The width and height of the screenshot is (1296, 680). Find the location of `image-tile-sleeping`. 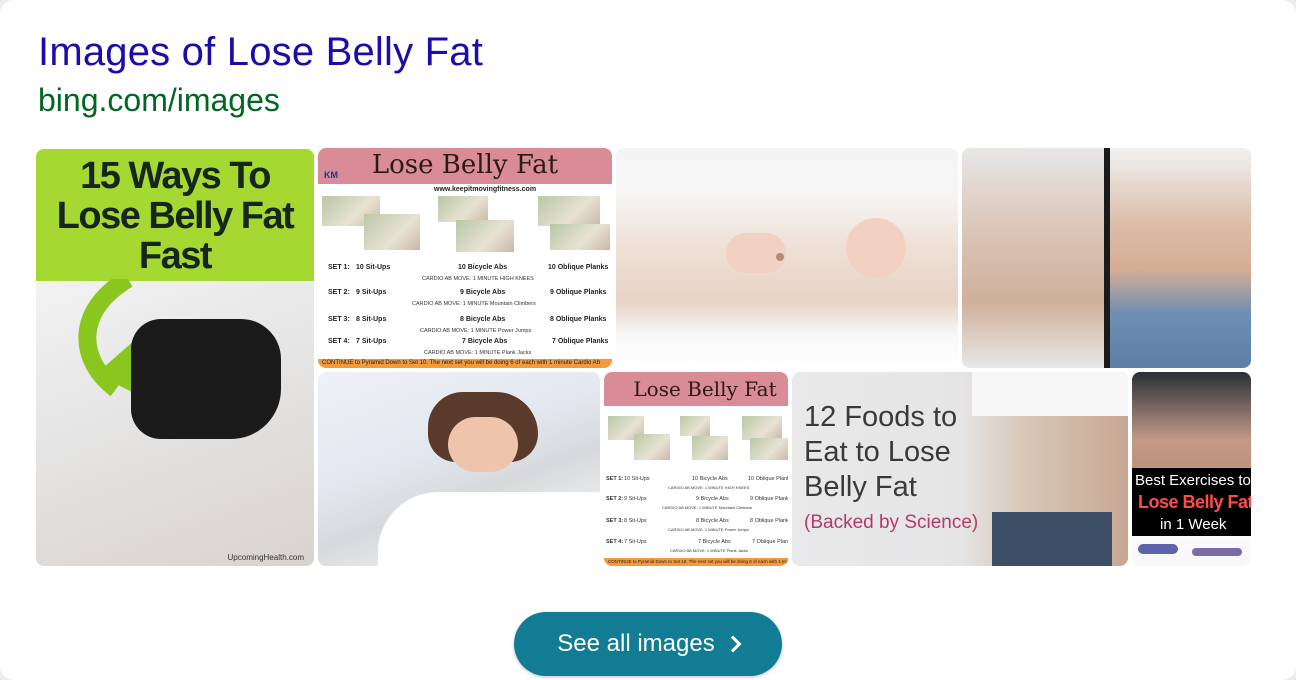

image-tile-sleeping is located at coordinates (459, 469).